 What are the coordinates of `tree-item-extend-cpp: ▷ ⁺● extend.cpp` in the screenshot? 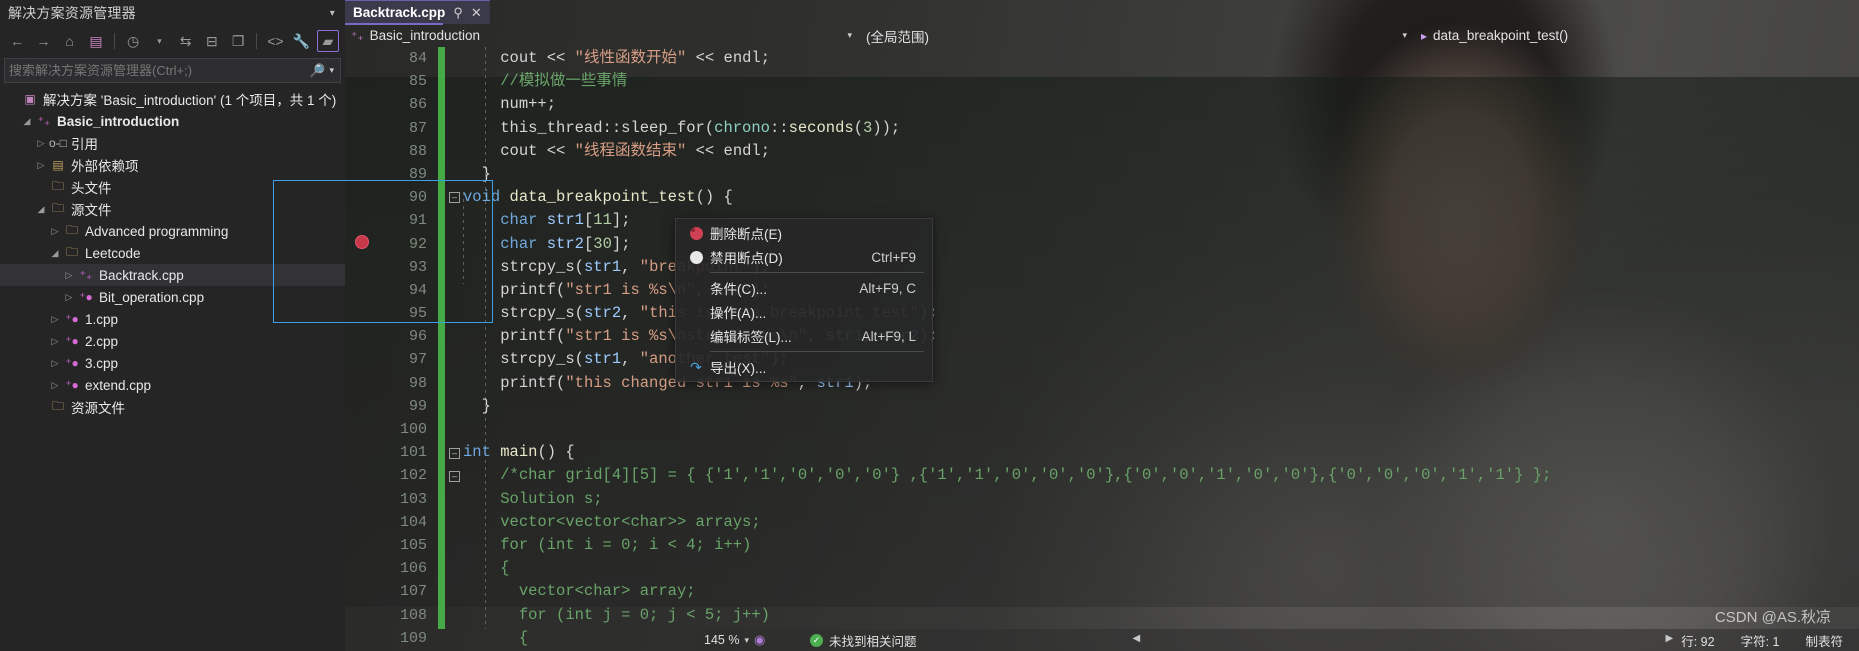 It's located at (172, 385).